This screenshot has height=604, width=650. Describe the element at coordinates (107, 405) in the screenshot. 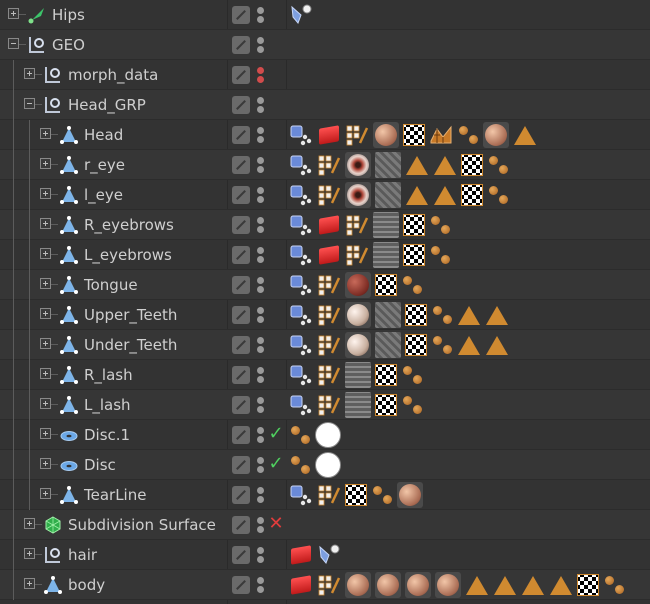

I see `object-name: L_lash` at that location.